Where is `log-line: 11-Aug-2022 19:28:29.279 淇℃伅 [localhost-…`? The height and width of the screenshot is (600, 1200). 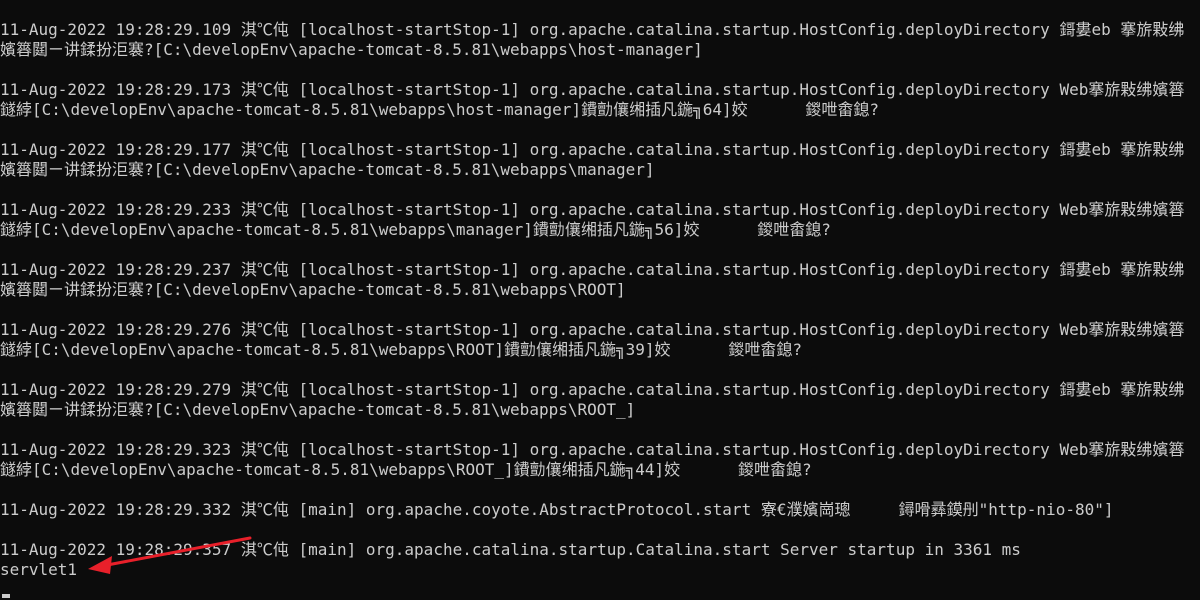 log-line: 11-Aug-2022 19:28:29.279 淇℃伅 [localhost-… is located at coordinates (592, 389).